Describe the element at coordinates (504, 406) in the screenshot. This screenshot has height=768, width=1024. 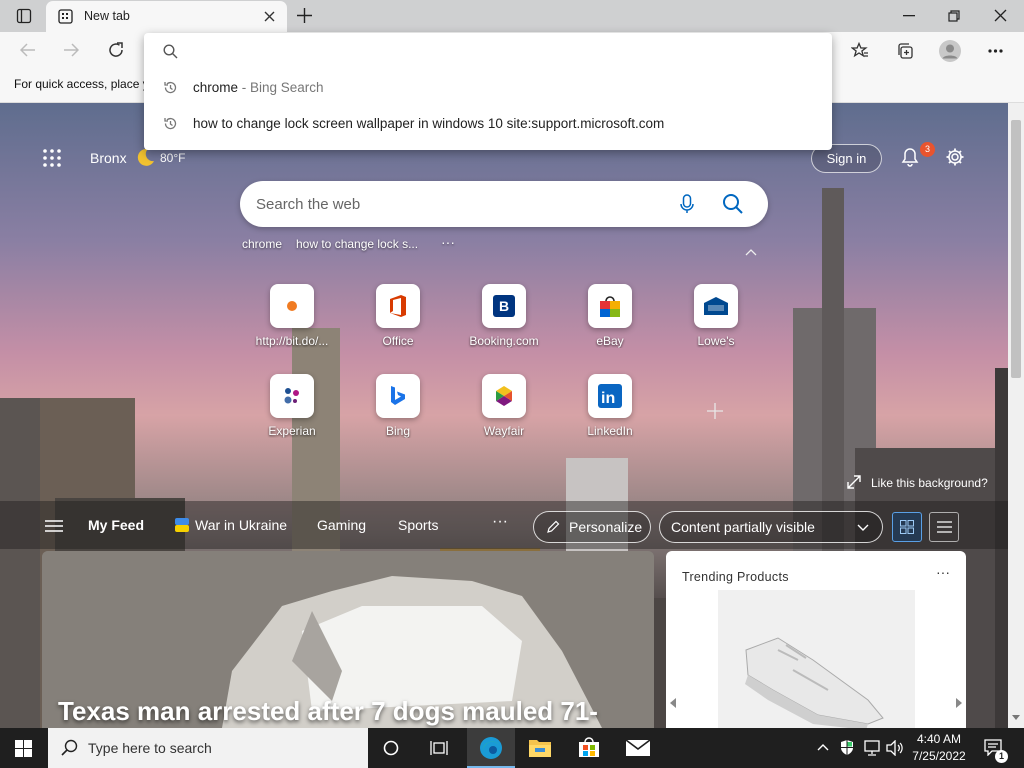
I see `top-site: Wayfair` at that location.